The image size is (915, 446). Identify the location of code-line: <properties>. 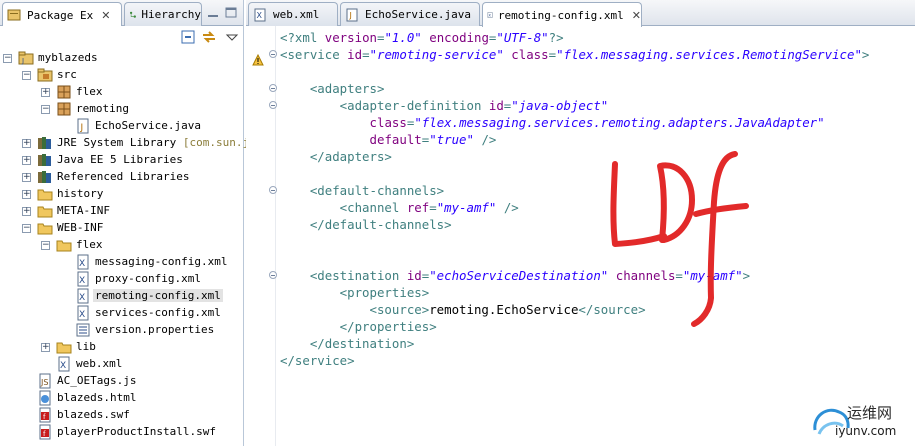
(355, 292).